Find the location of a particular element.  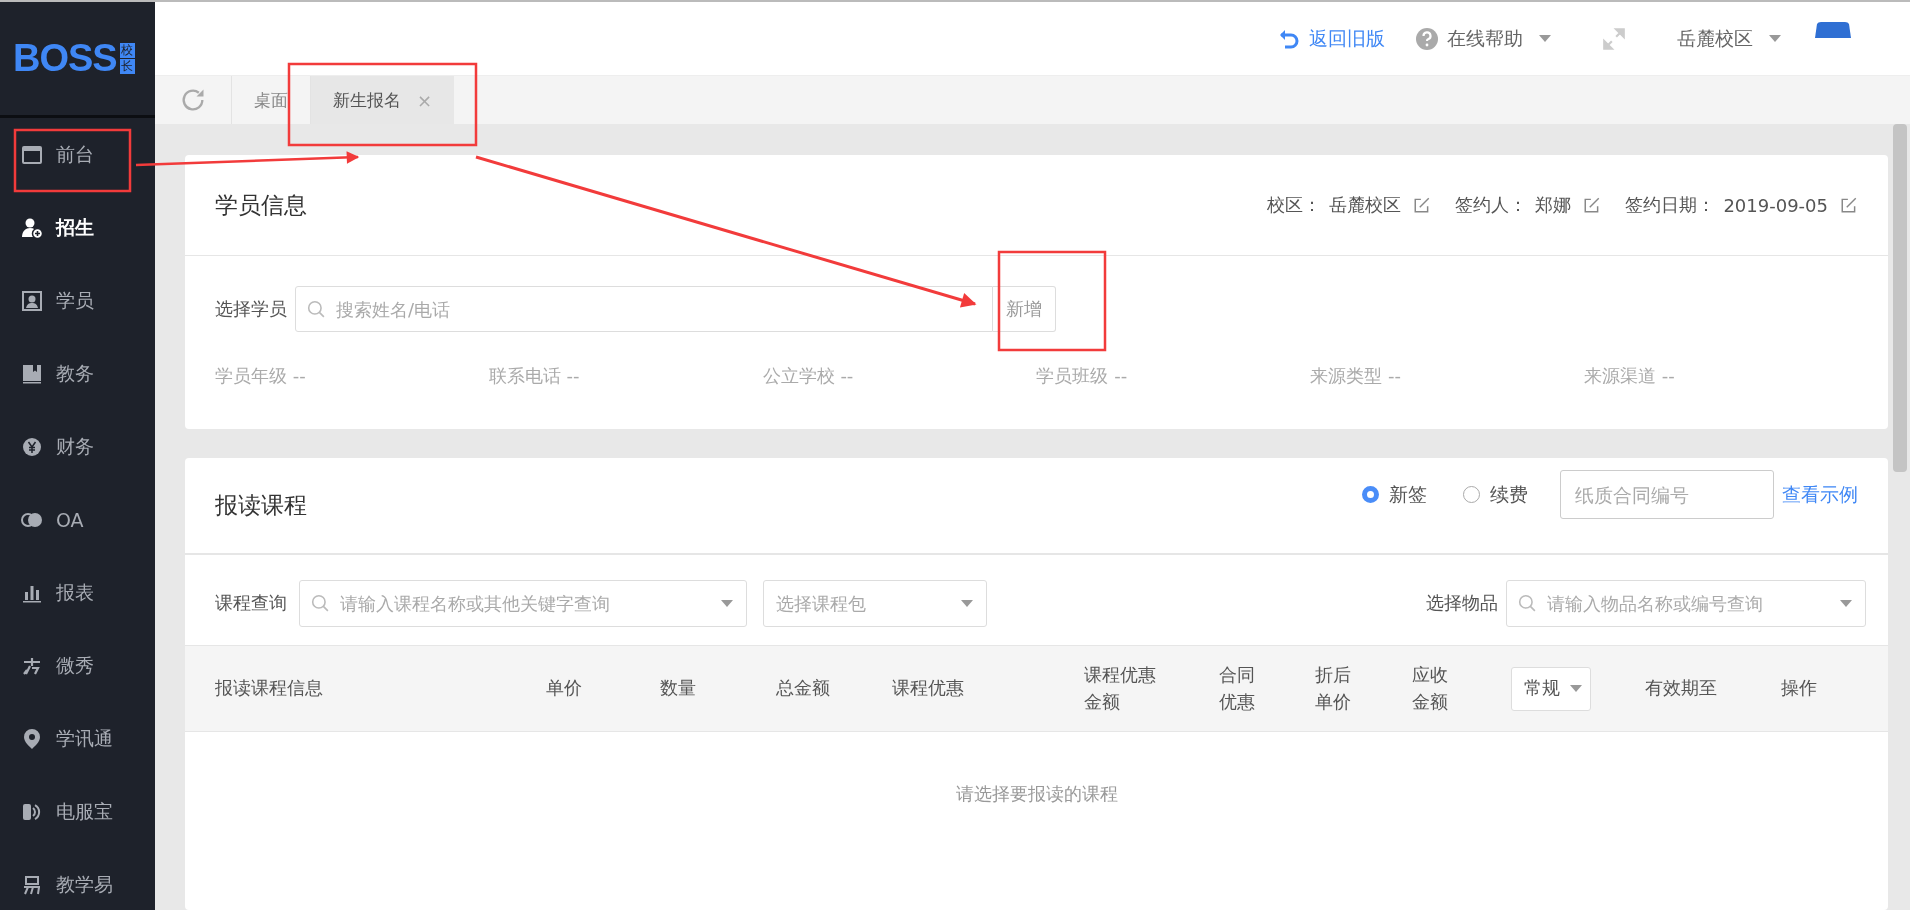

sidebar-item: 教学易 is located at coordinates (77, 879).